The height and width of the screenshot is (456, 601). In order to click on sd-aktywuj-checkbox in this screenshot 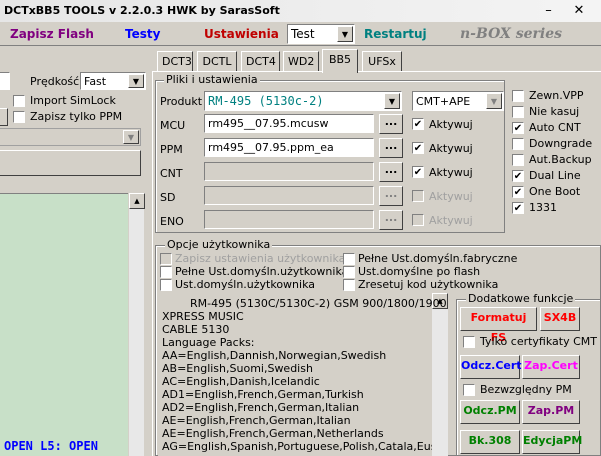, I will do `click(418, 196)`.